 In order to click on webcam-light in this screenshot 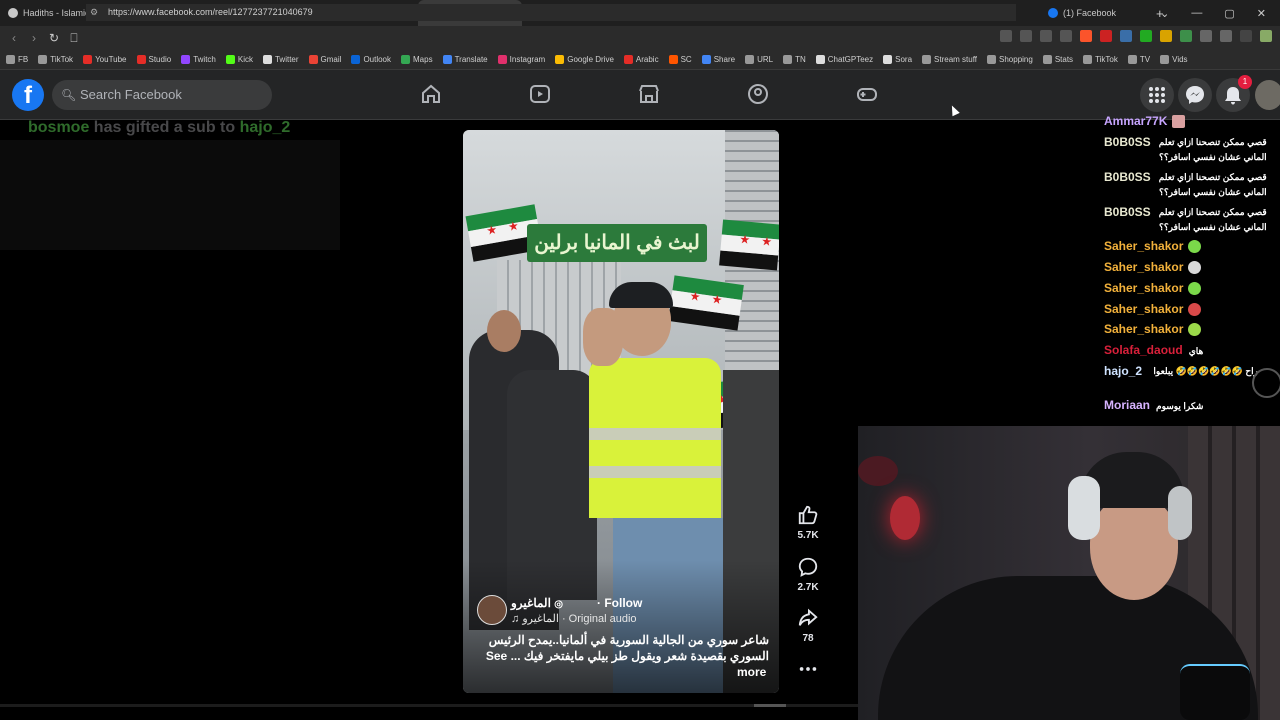, I will do `click(905, 518)`.